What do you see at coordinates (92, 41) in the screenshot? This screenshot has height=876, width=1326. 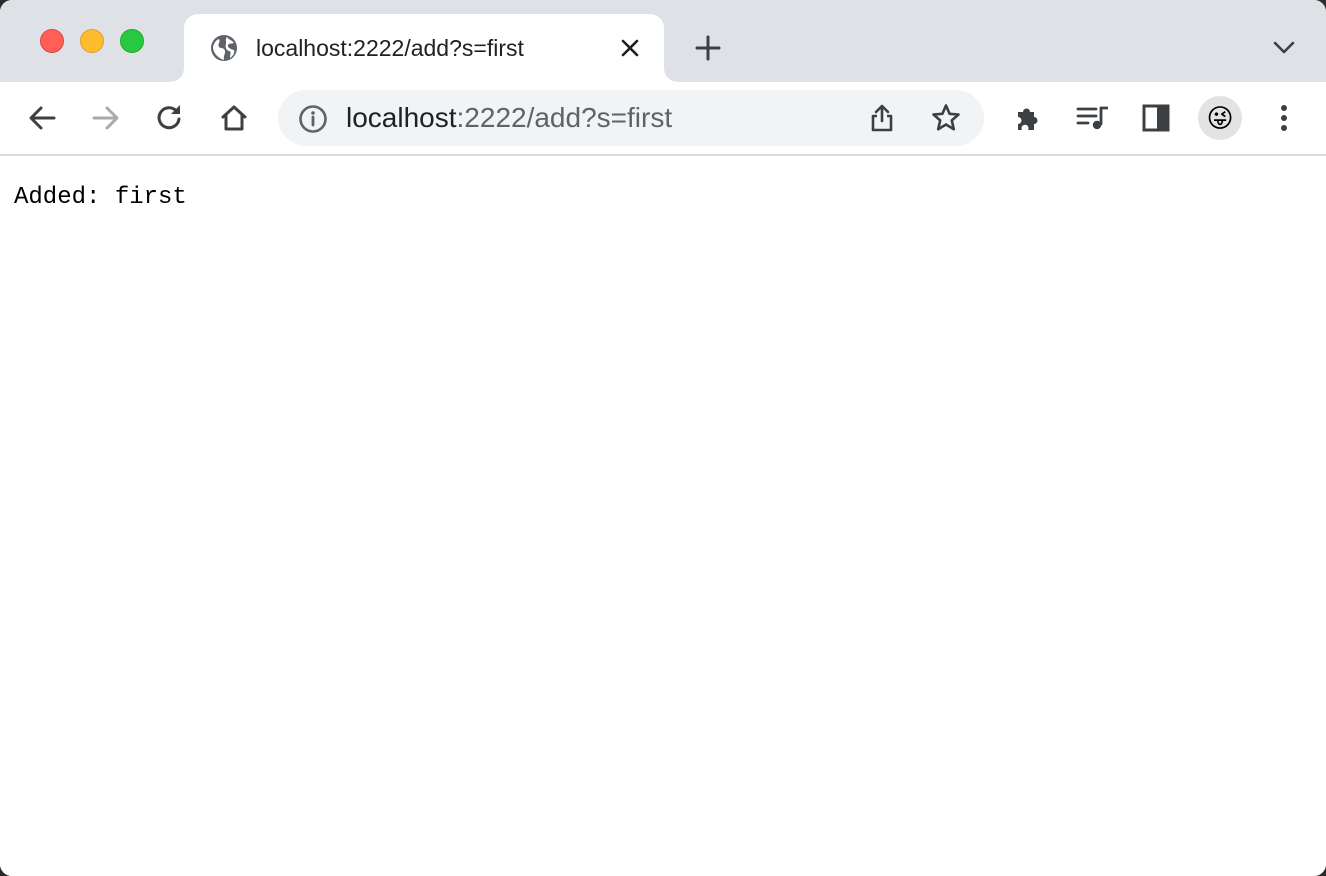 I see `window-minimize-button` at bounding box center [92, 41].